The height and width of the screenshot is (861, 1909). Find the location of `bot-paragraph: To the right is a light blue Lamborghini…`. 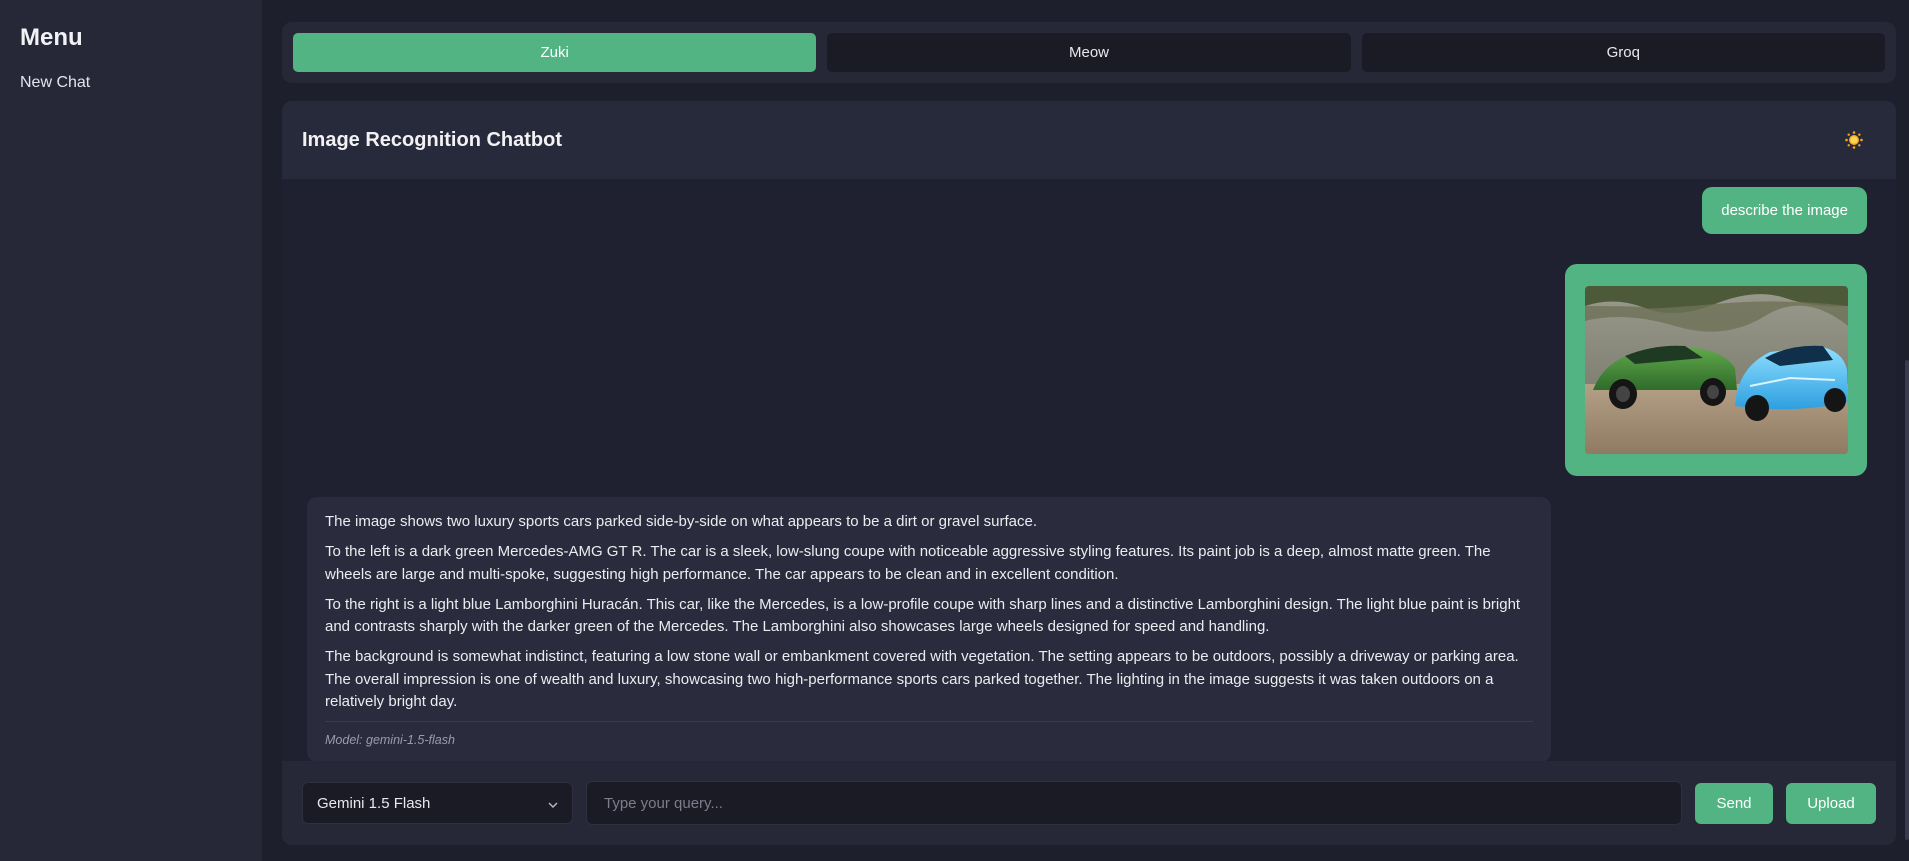

bot-paragraph: To the right is a light blue Lamborghini… is located at coordinates (923, 615).